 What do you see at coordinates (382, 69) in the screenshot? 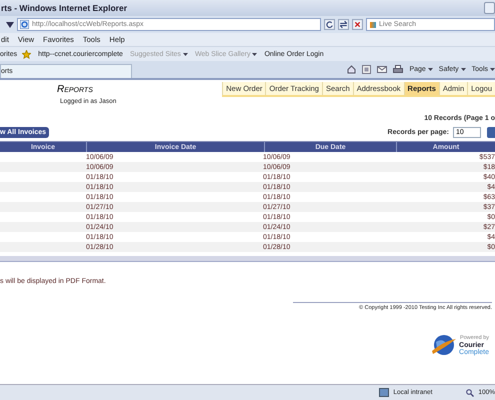
I see `mail-icon` at bounding box center [382, 69].